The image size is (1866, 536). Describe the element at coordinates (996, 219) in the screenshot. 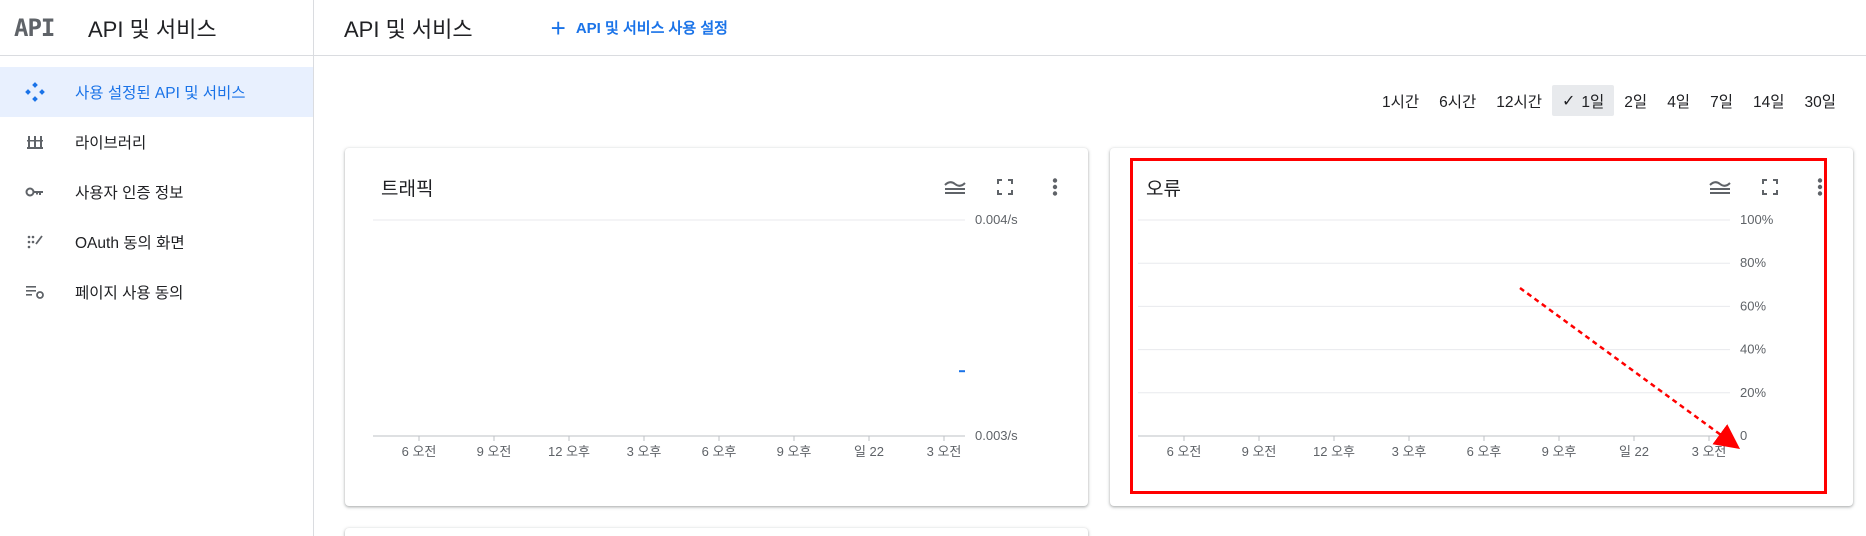

I see `y-tick-label: 0.004/s` at that location.